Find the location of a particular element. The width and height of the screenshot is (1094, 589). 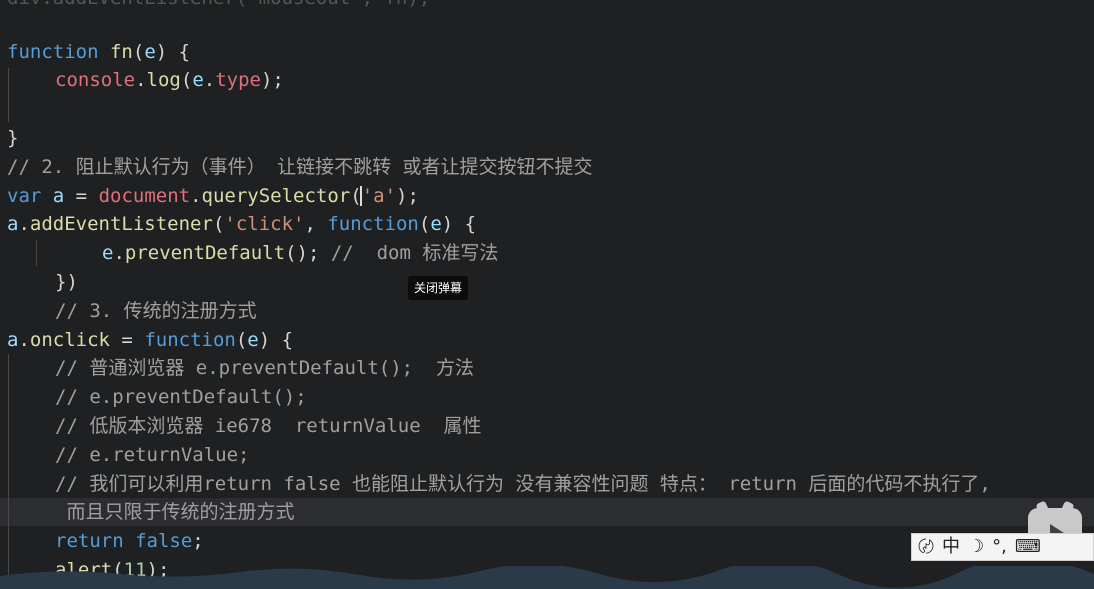

keyboard-icon: ⌨ is located at coordinates (1028, 547).